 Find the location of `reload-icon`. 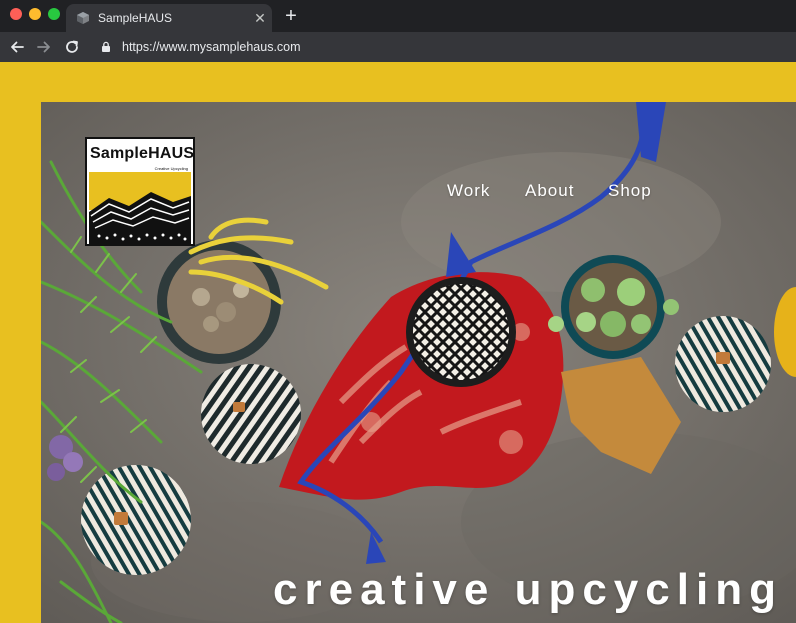

reload-icon is located at coordinates (72, 46).